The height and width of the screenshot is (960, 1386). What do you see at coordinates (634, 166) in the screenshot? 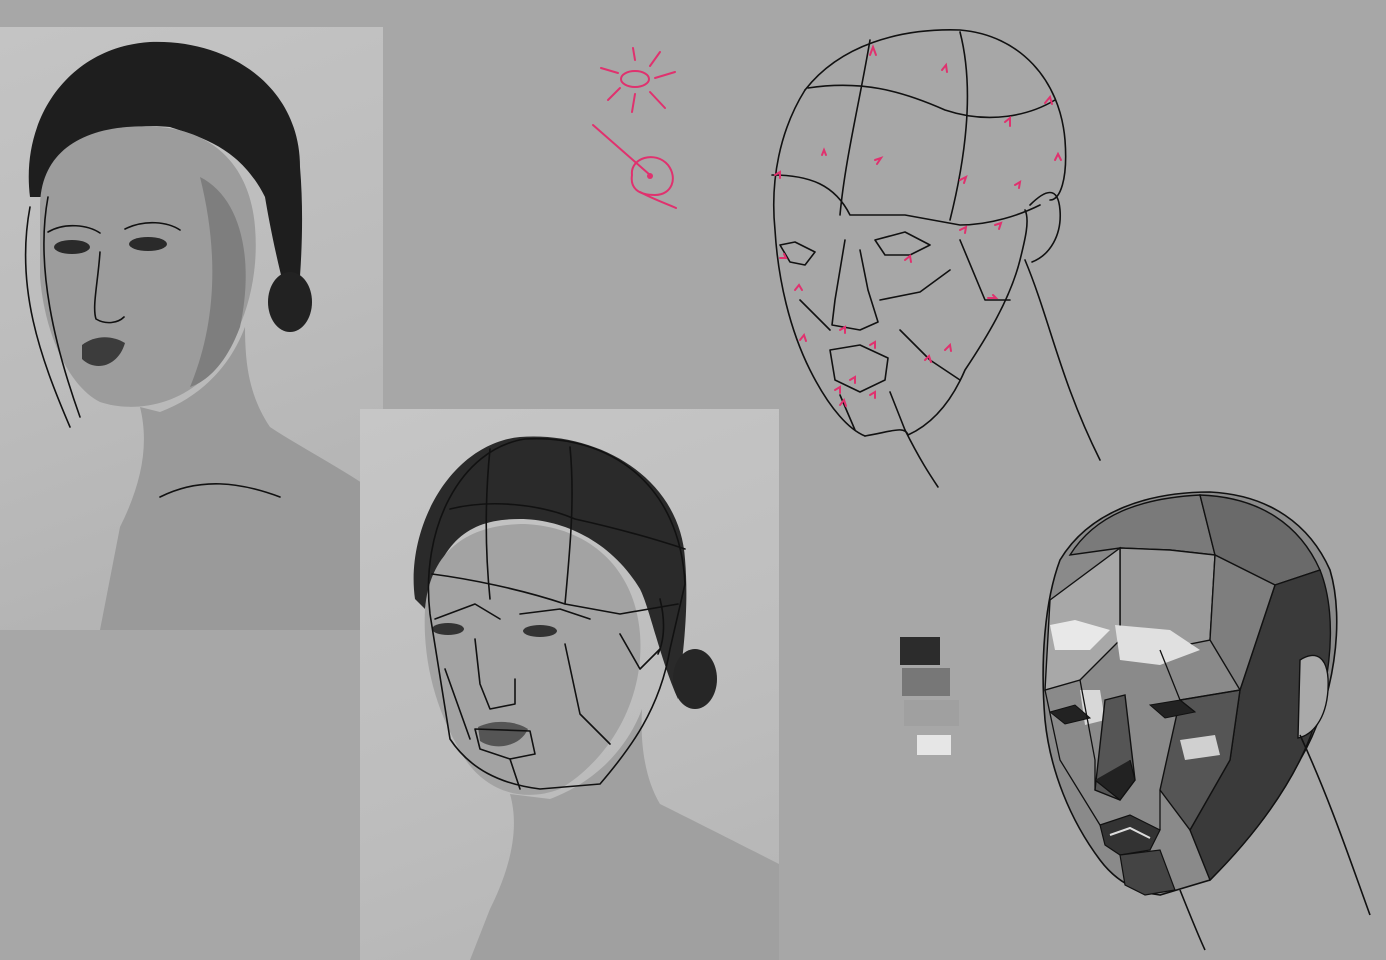
I see `light-direction-icon` at bounding box center [634, 166].